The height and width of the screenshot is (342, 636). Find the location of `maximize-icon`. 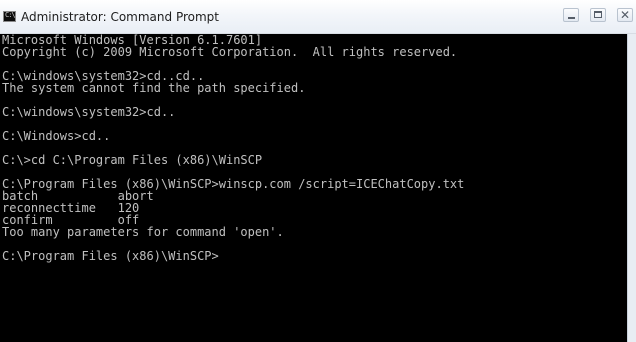

maximize-icon is located at coordinates (598, 14).